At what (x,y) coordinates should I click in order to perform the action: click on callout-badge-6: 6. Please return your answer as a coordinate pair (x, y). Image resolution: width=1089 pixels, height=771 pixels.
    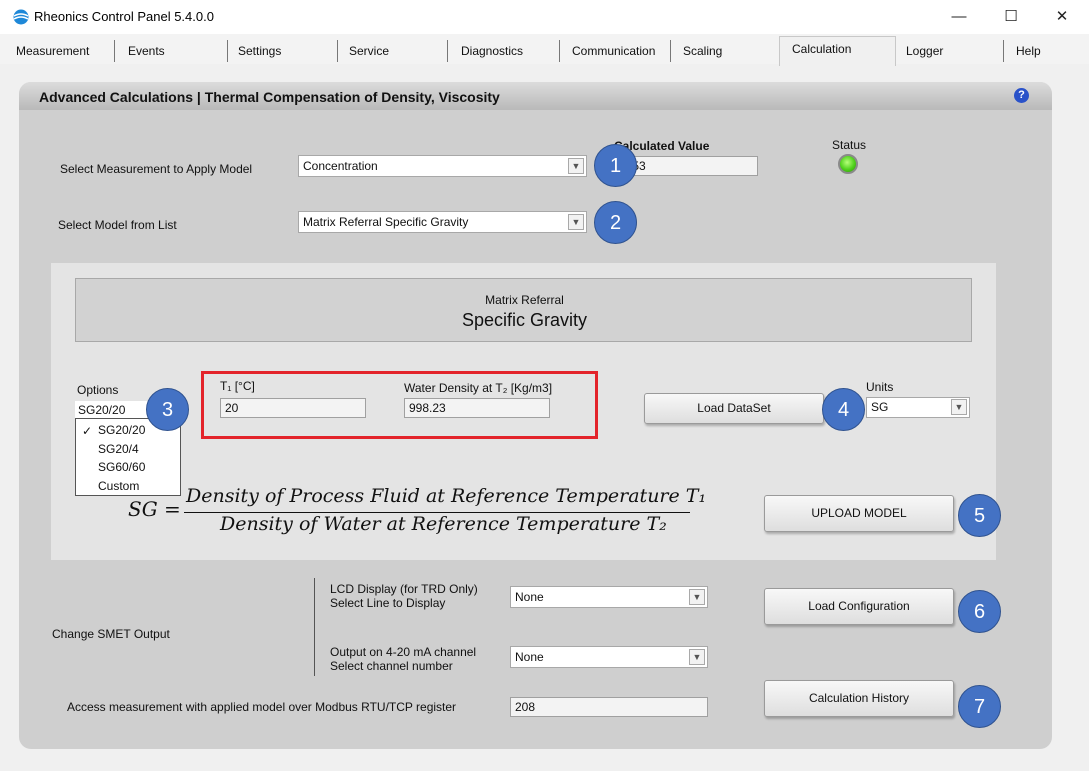
    Looking at the image, I should click on (979, 611).